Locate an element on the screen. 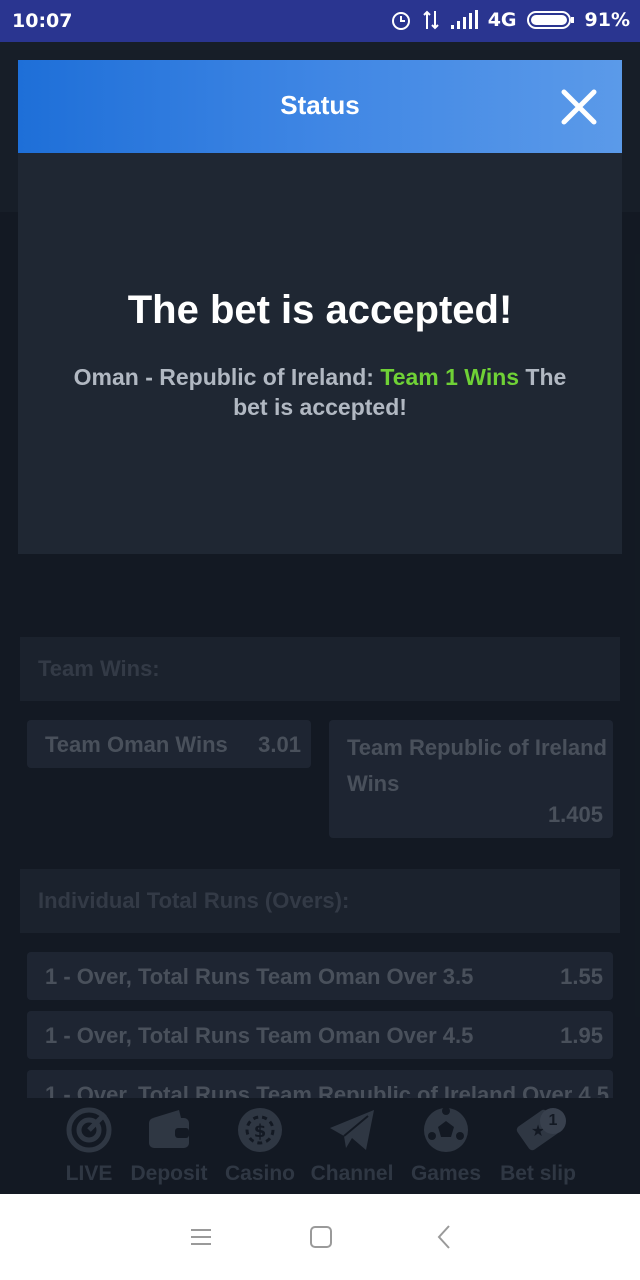 This screenshot has height=1280, width=640. home-button is located at coordinates (321, 1237).